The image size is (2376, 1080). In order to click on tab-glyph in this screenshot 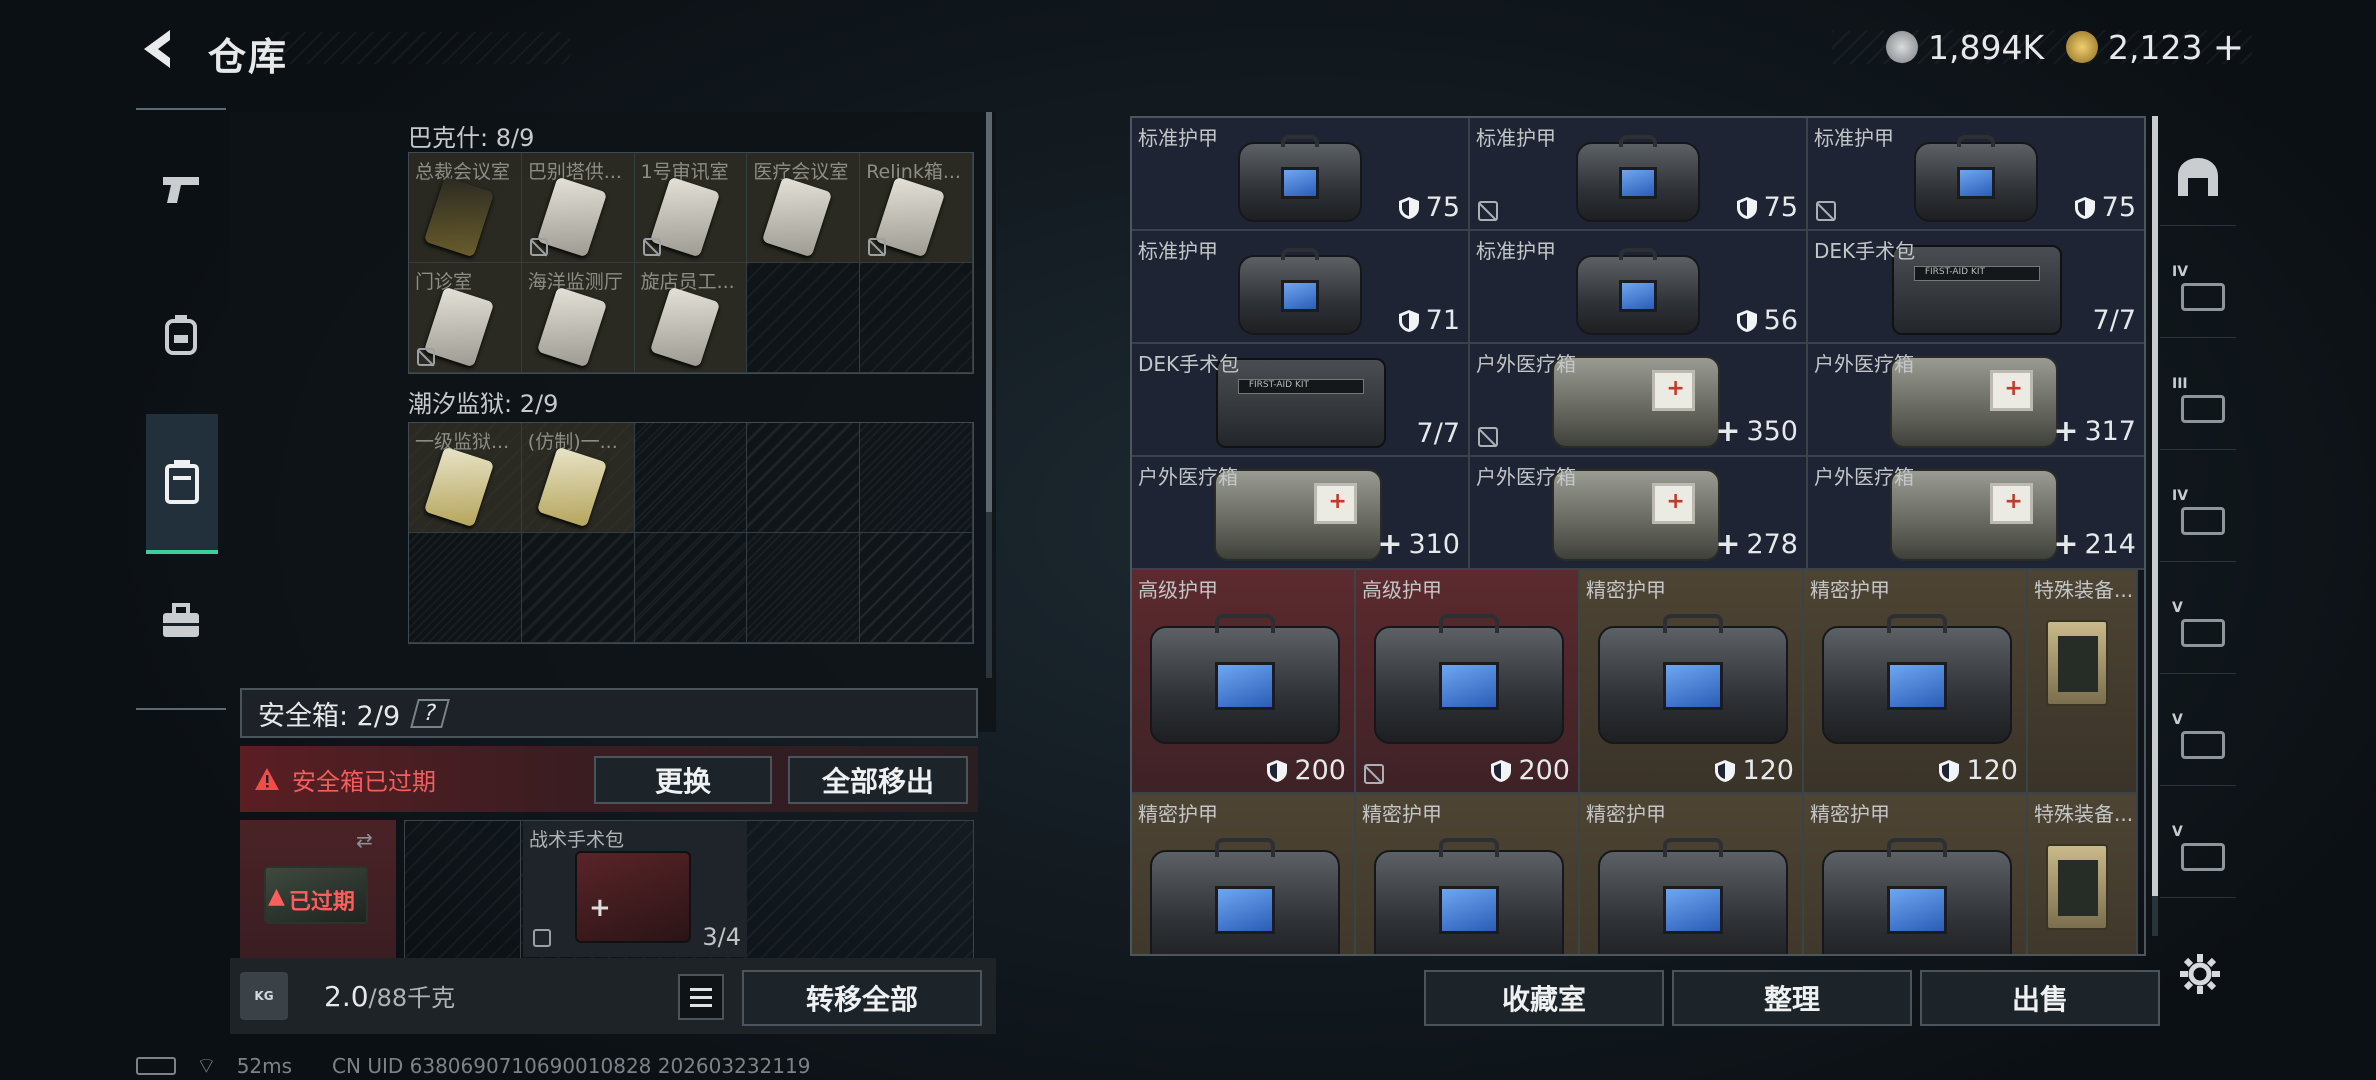, I will do `click(2203, 744)`.